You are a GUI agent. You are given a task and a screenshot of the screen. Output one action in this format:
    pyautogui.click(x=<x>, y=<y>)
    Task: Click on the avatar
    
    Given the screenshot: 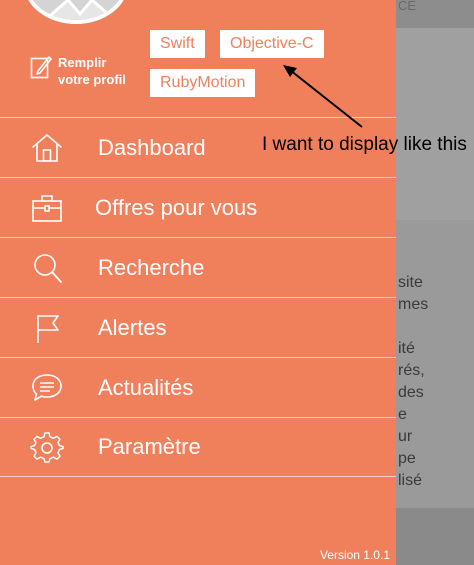 What is the action you would take?
    pyautogui.click(x=76, y=12)
    